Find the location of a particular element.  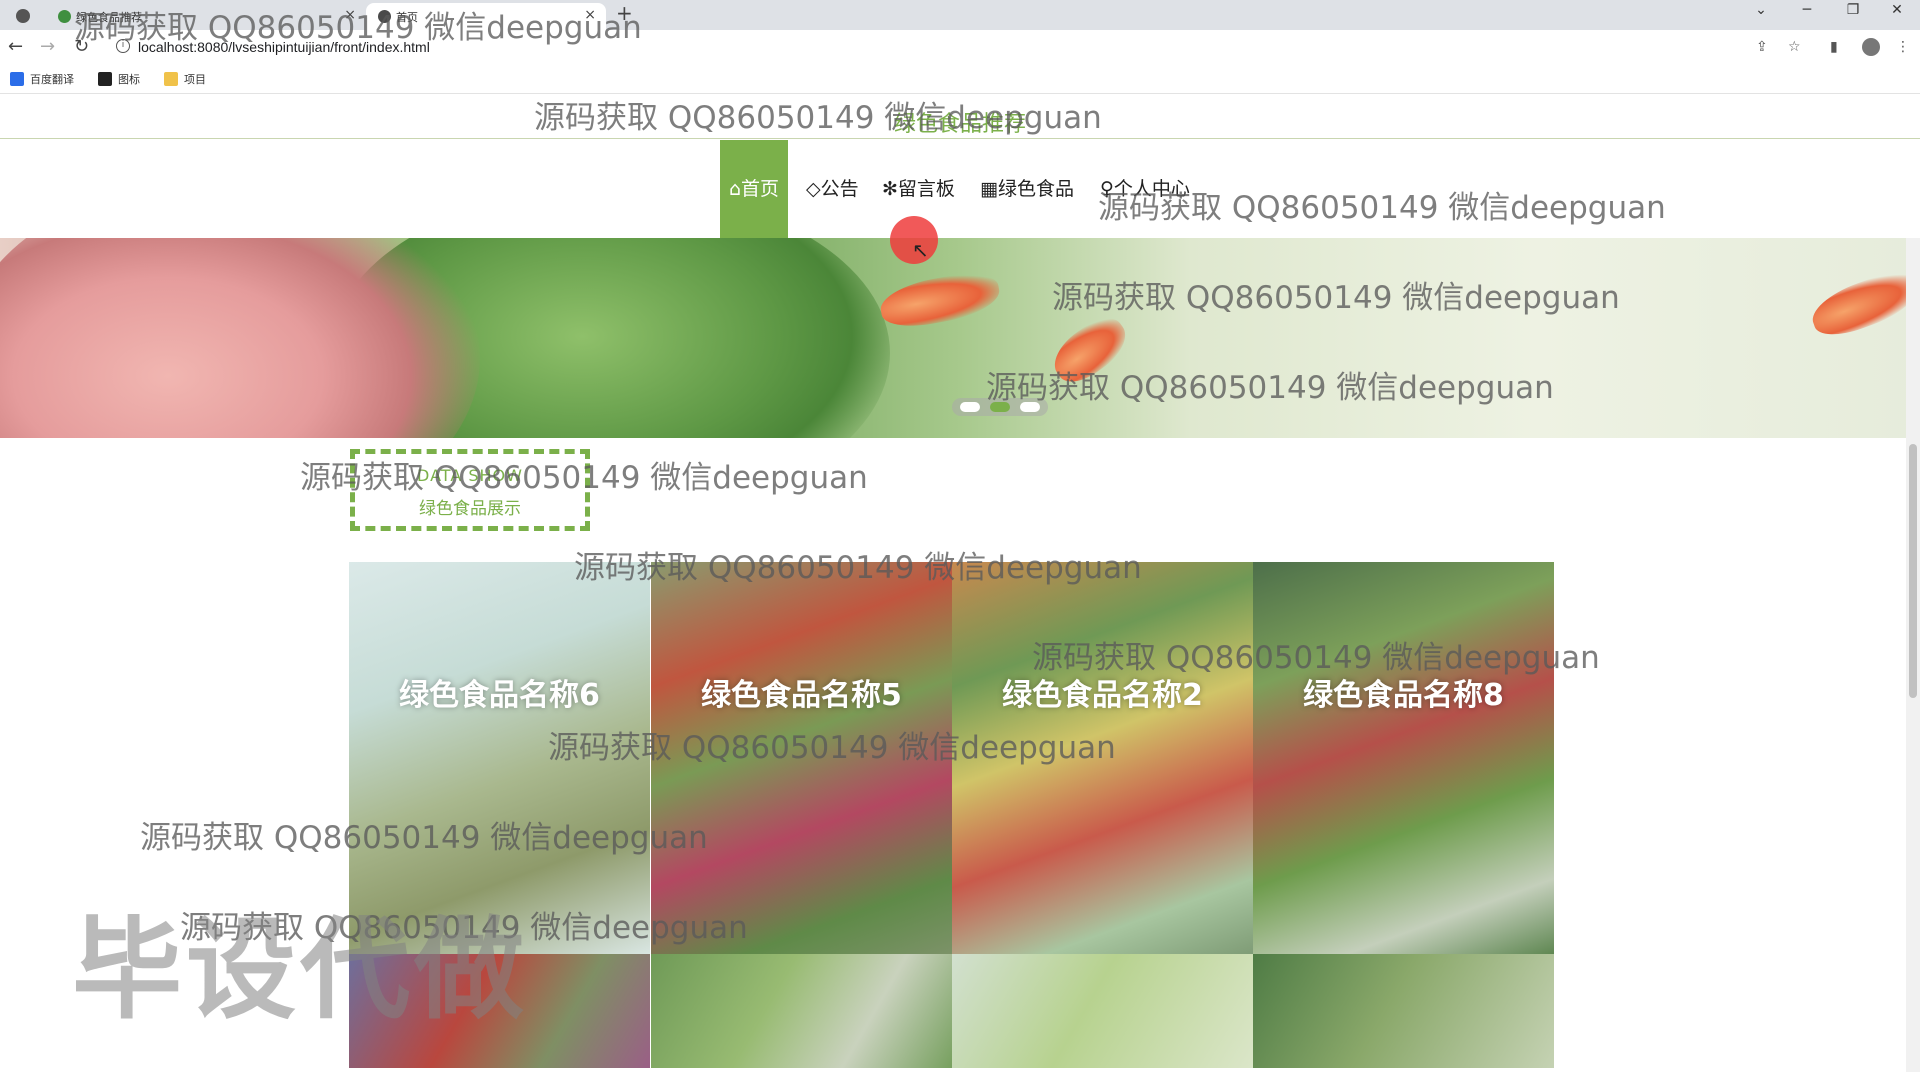

tab-search-button: ⌄ is located at coordinates (1761, 10).